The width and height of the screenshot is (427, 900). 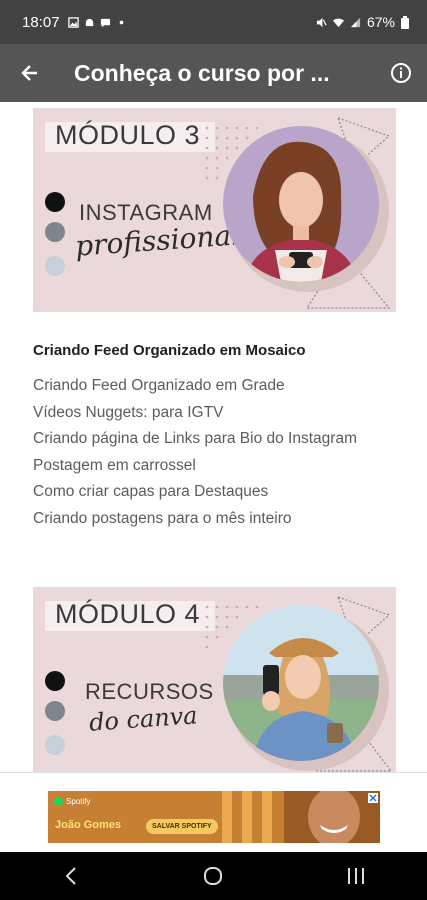 I want to click on status-bar: 18:07 67%, so click(x=213, y=22).